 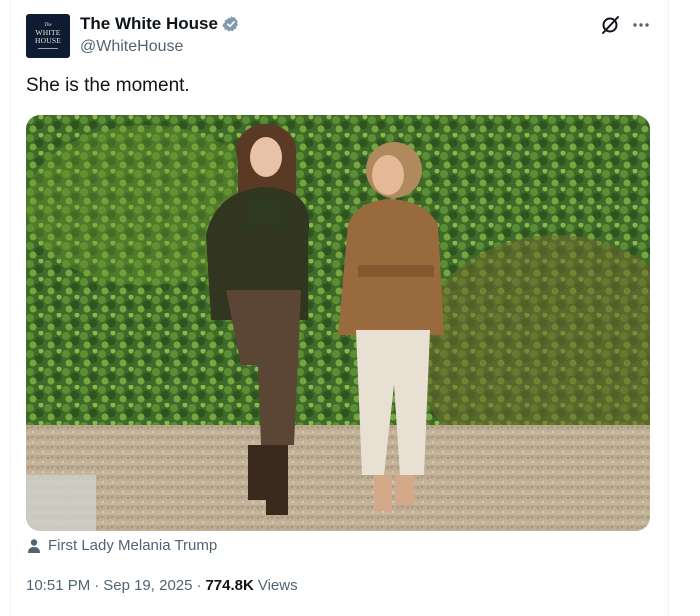 What do you see at coordinates (231, 24) in the screenshot?
I see `verified-icon` at bounding box center [231, 24].